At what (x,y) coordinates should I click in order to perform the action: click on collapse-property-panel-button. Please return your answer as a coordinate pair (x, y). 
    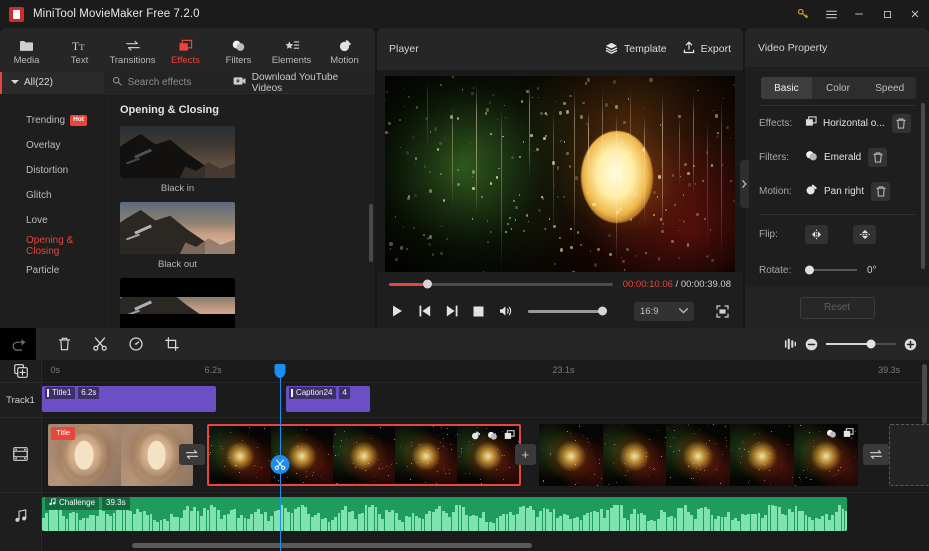
    Looking at the image, I should click on (744, 184).